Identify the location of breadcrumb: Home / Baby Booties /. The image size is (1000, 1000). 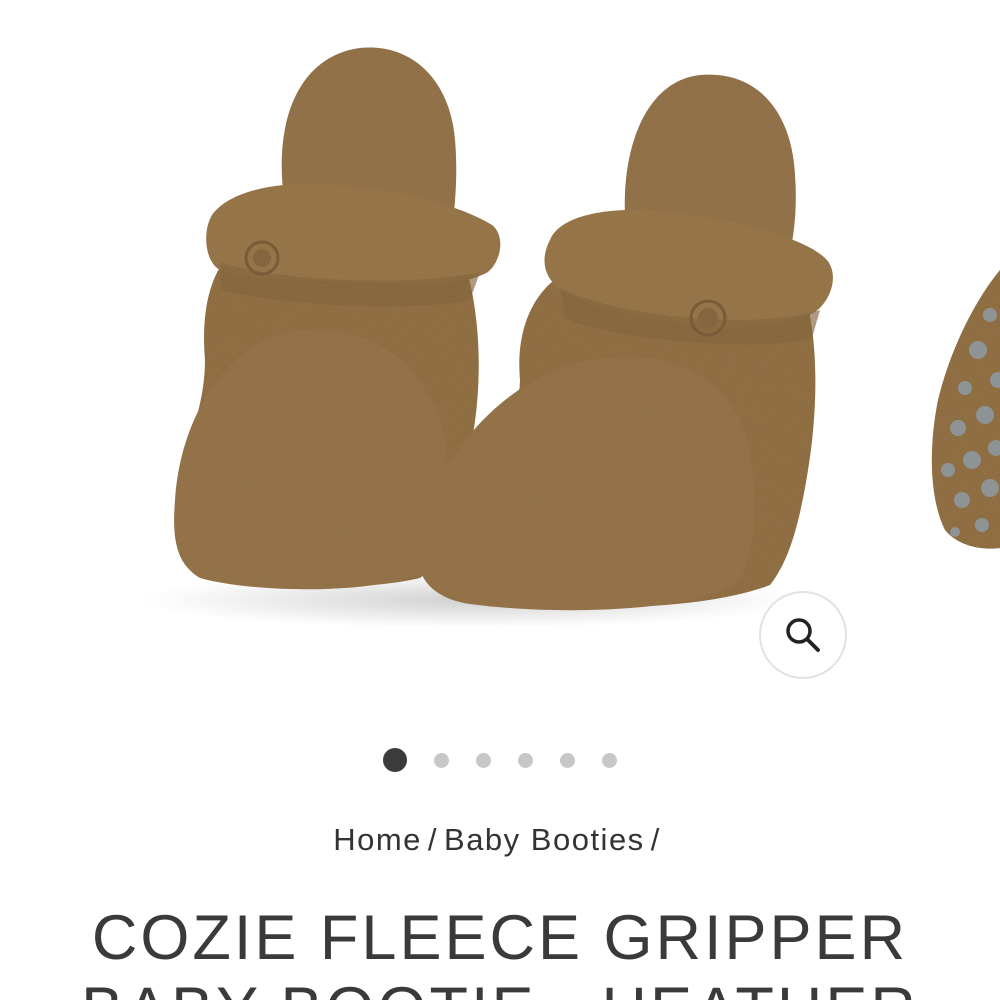
(500, 840).